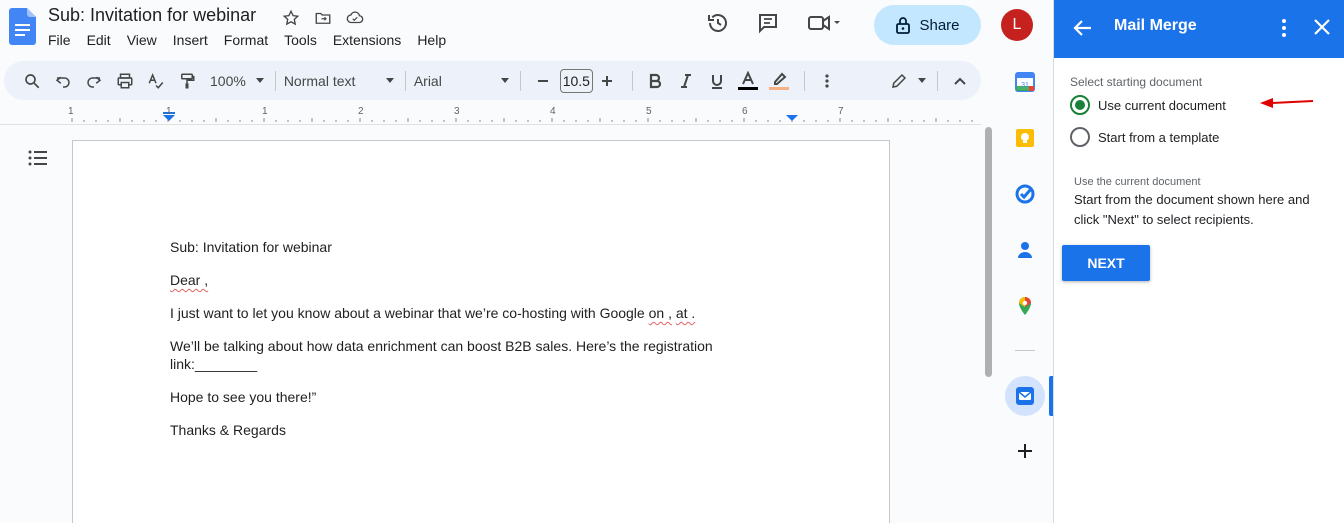  I want to click on text-color-icon, so click(748, 81).